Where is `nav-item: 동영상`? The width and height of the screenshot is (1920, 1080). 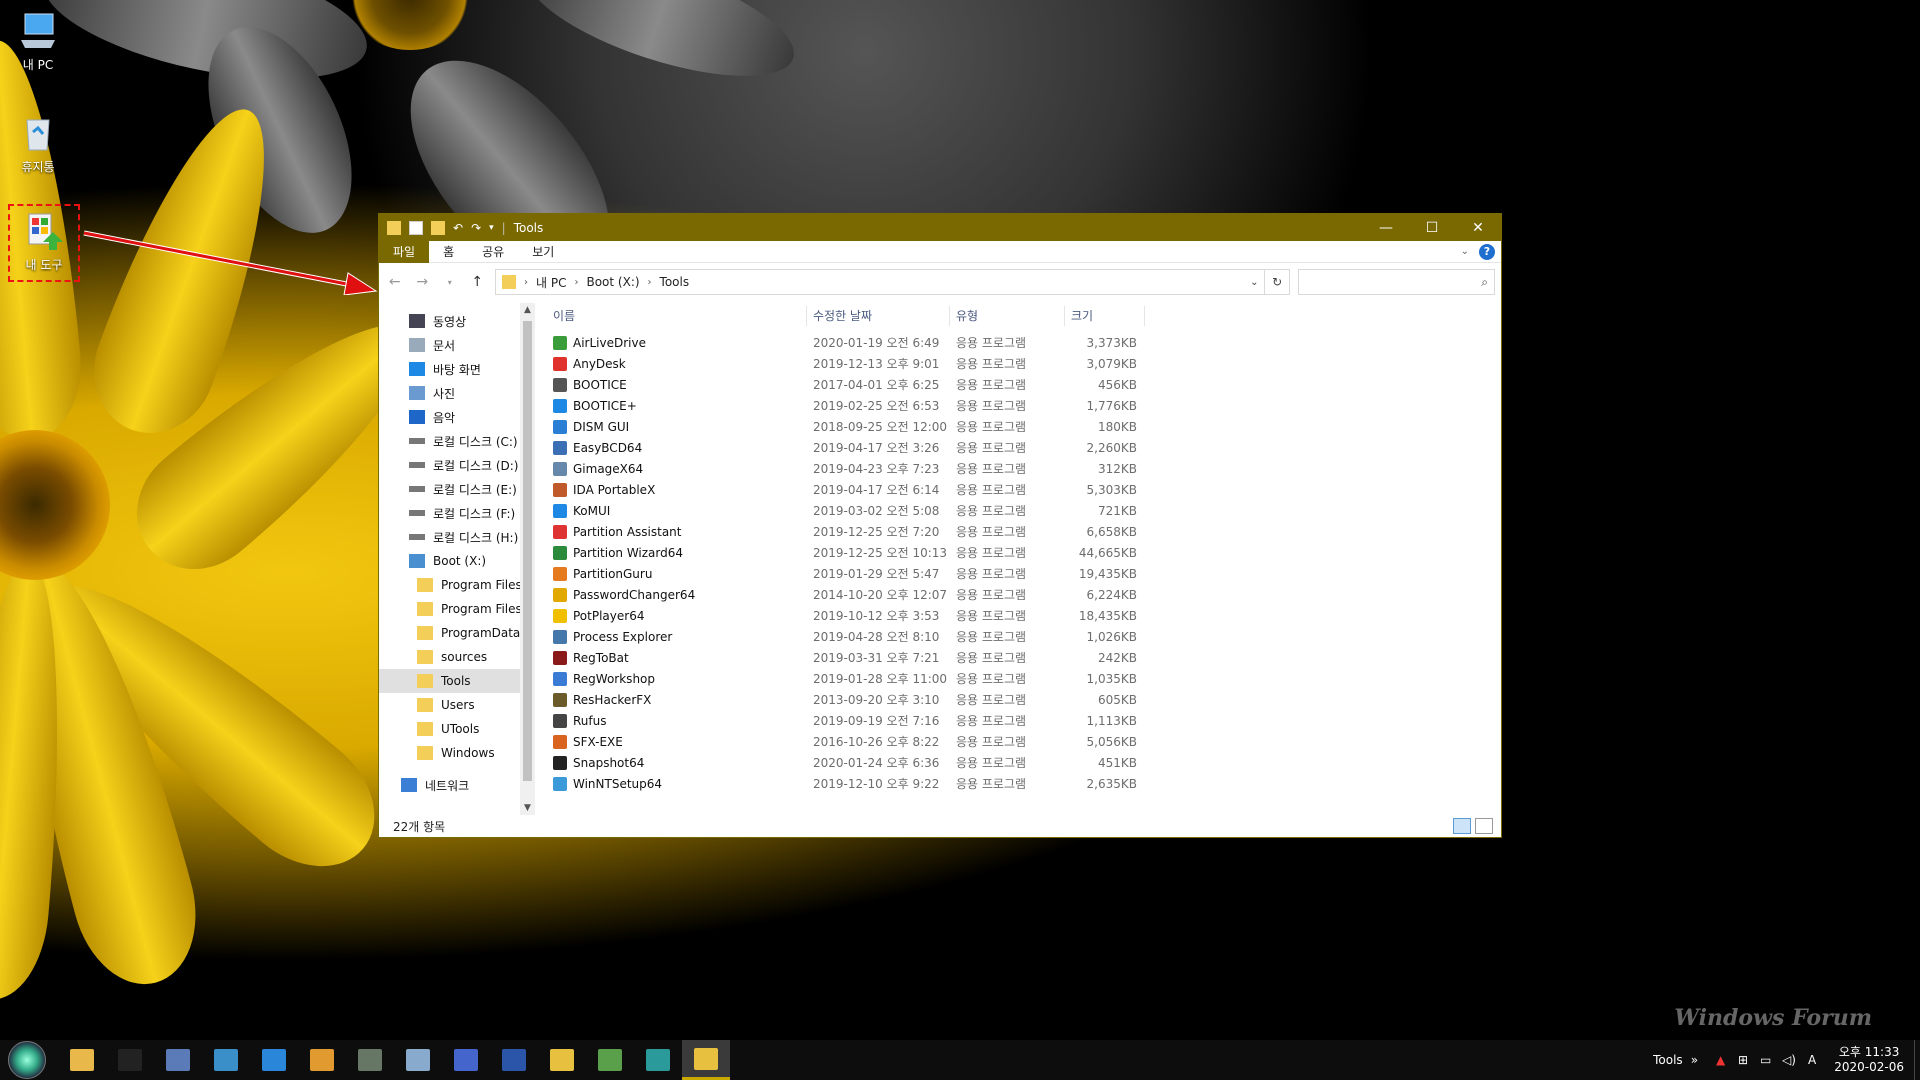
nav-item: 동영상 is located at coordinates (457, 321).